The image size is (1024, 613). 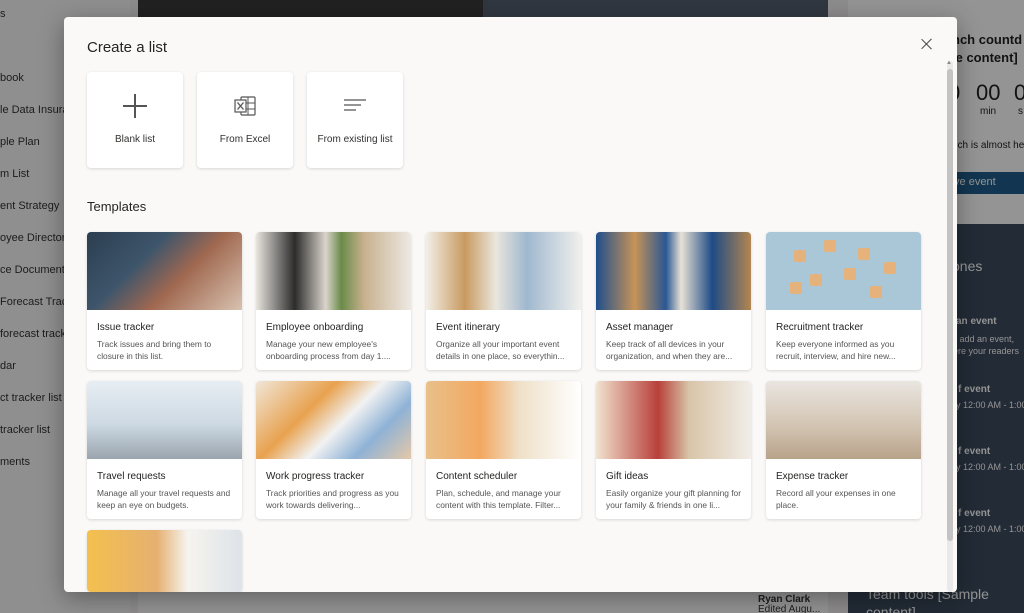 What do you see at coordinates (131, 476) in the screenshot?
I see `template-name: Travel requests` at bounding box center [131, 476].